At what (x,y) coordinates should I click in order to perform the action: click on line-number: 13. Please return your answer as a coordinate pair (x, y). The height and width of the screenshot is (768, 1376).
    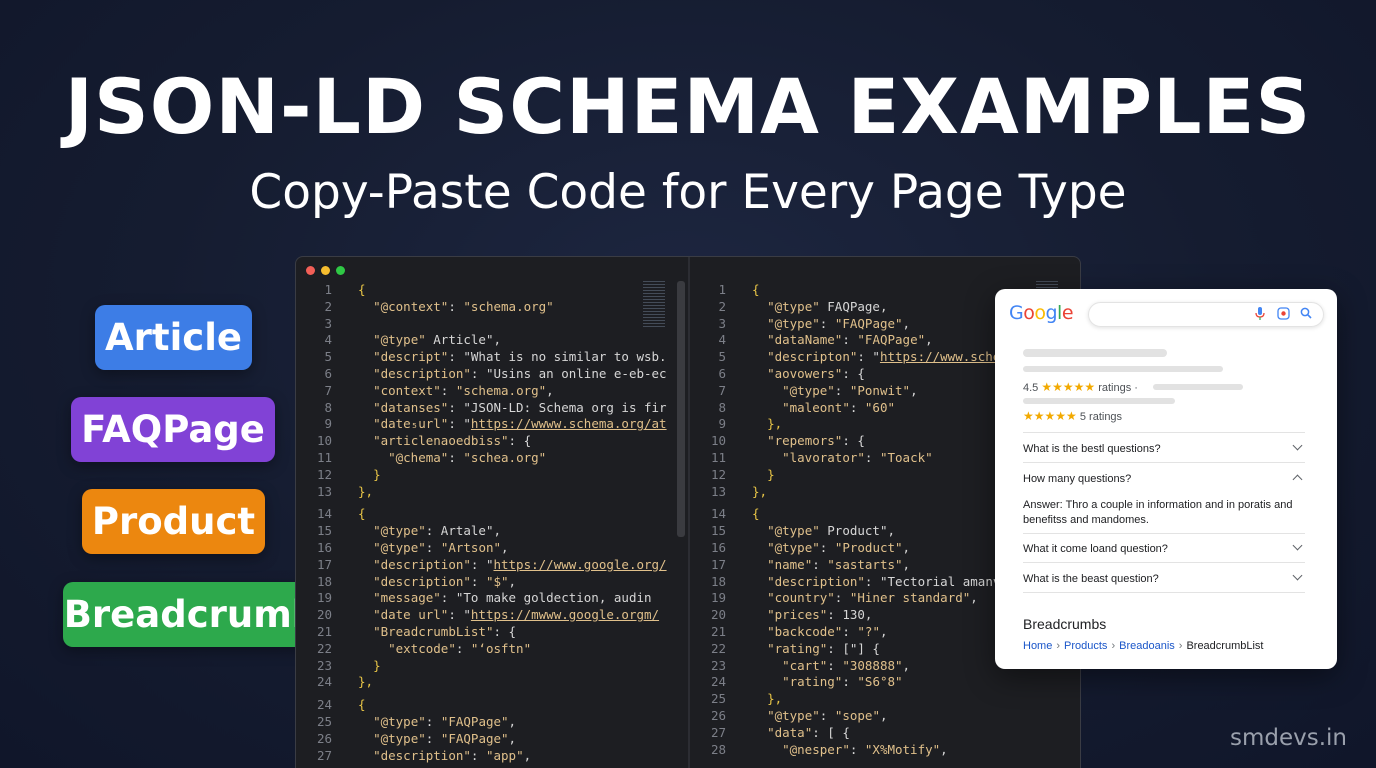
    Looking at the image, I should click on (324, 491).